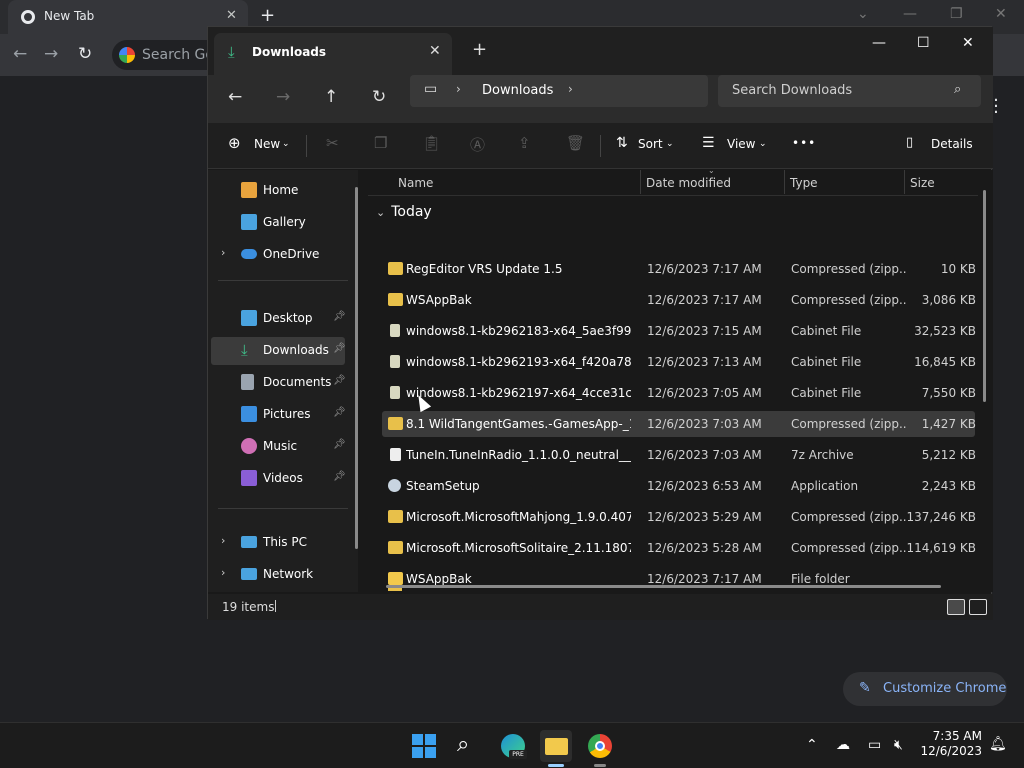  Describe the element at coordinates (278, 543) in the screenshot. I see `sidebar-item-this-pc: › This PC` at that location.